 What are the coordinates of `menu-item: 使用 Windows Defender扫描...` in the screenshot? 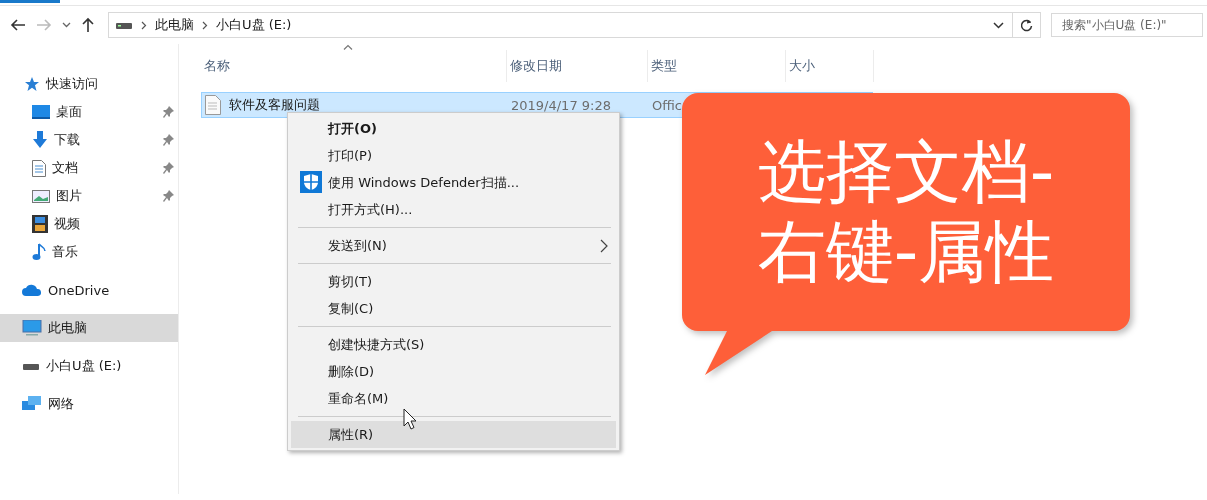 It's located at (453, 182).